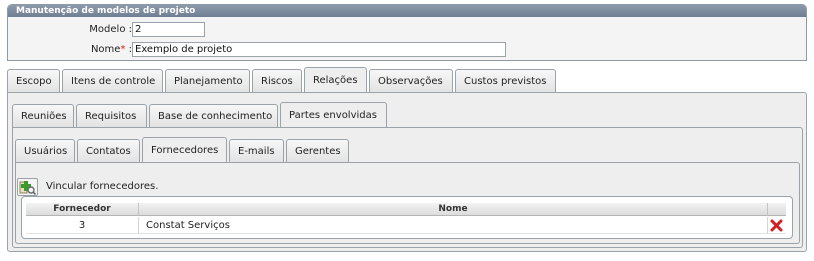  What do you see at coordinates (207, 81) in the screenshot?
I see `tab-planejamento: Planejamento` at bounding box center [207, 81].